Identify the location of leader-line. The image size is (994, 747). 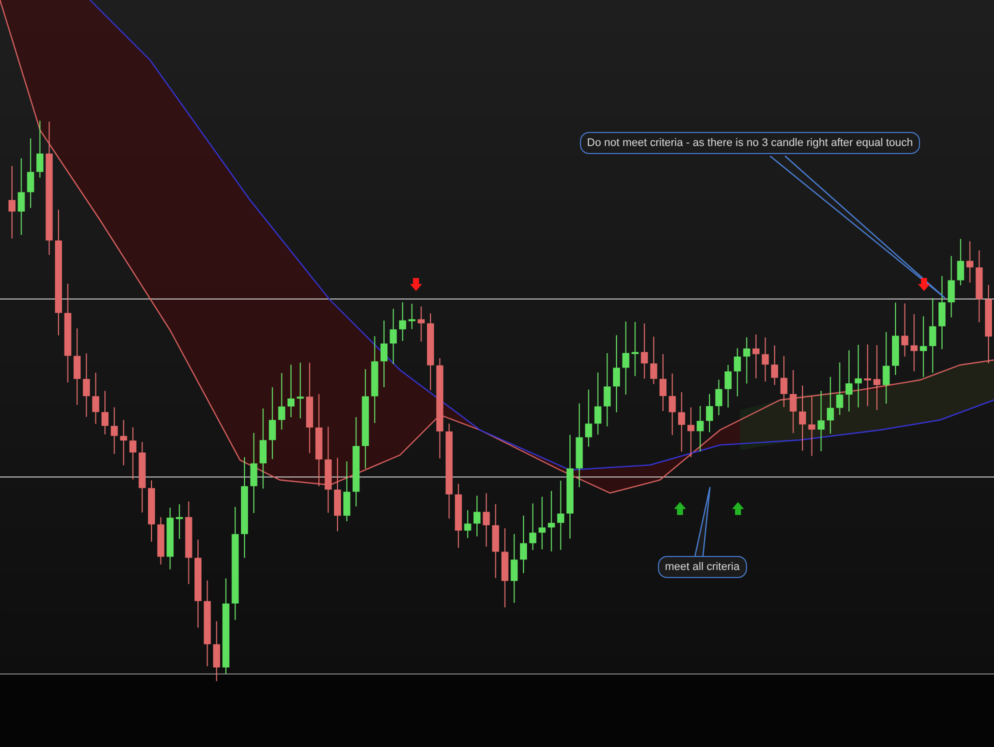
(702, 521).